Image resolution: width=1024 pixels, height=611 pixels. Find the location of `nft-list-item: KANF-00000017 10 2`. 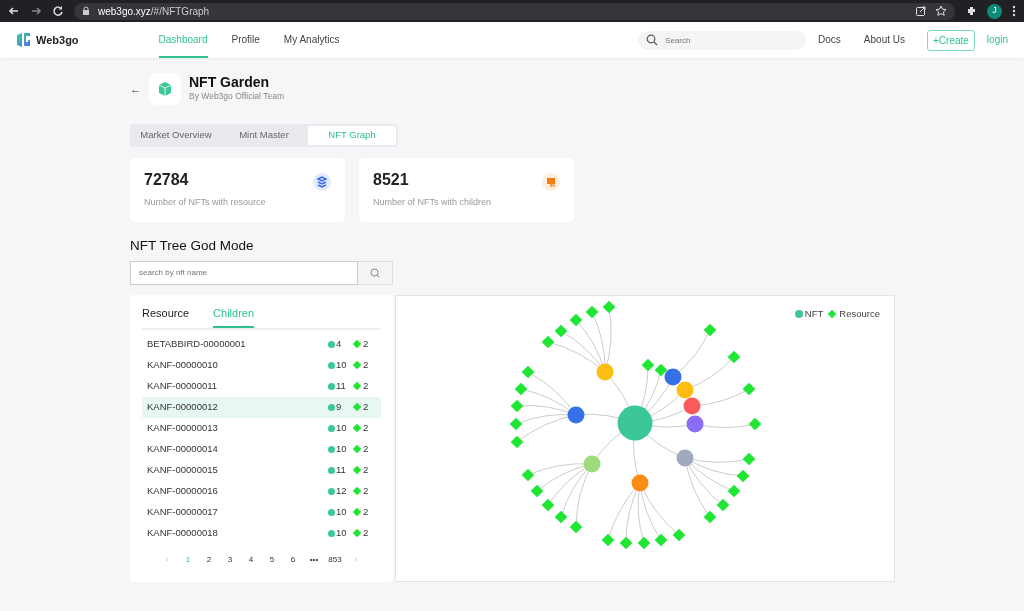

nft-list-item: KANF-00000017 10 2 is located at coordinates (261, 512).